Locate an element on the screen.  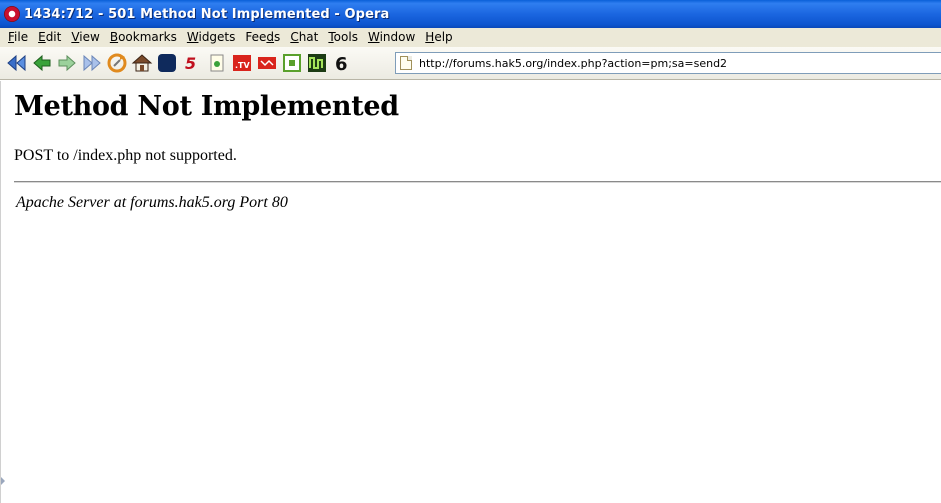
navigation-toolbar: 5 .TV 6 is located at coordinates (470, 63).